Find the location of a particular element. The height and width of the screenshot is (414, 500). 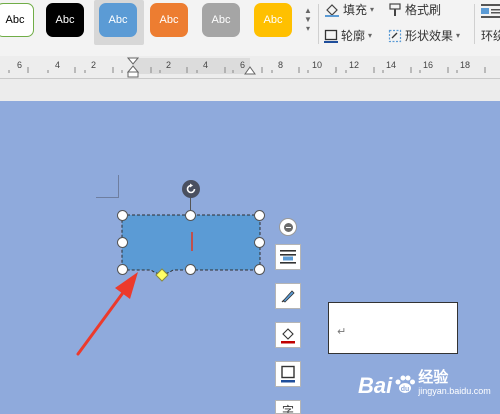

rotate-icon is located at coordinates (191, 188).